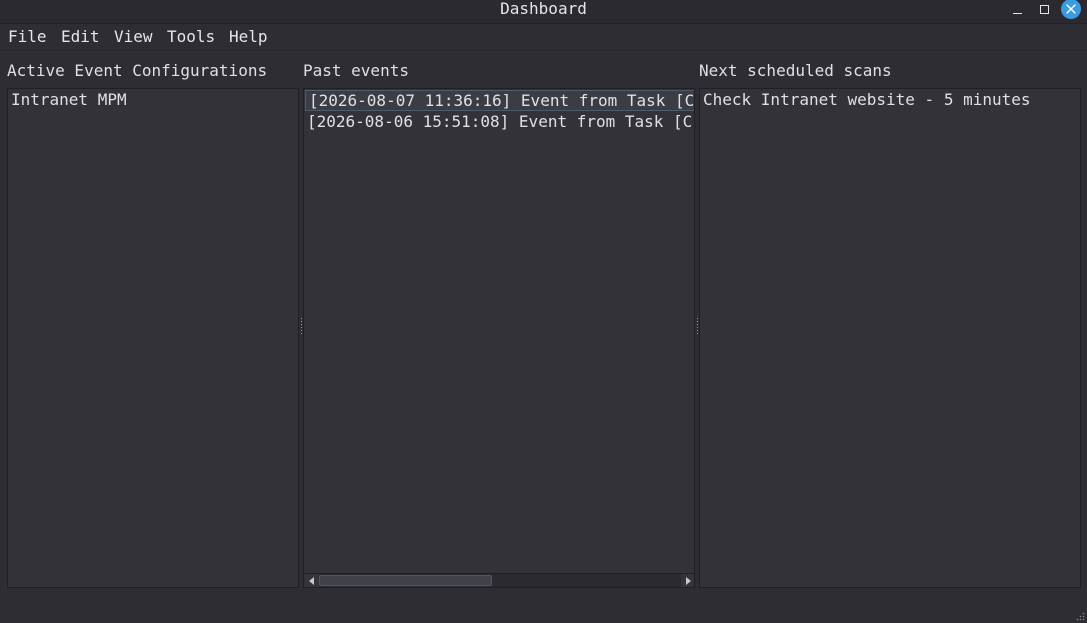 This screenshot has width=1087, height=623. What do you see at coordinates (891, 99) in the screenshot?
I see `list-item: Check Intranet website - 5 minutes` at bounding box center [891, 99].